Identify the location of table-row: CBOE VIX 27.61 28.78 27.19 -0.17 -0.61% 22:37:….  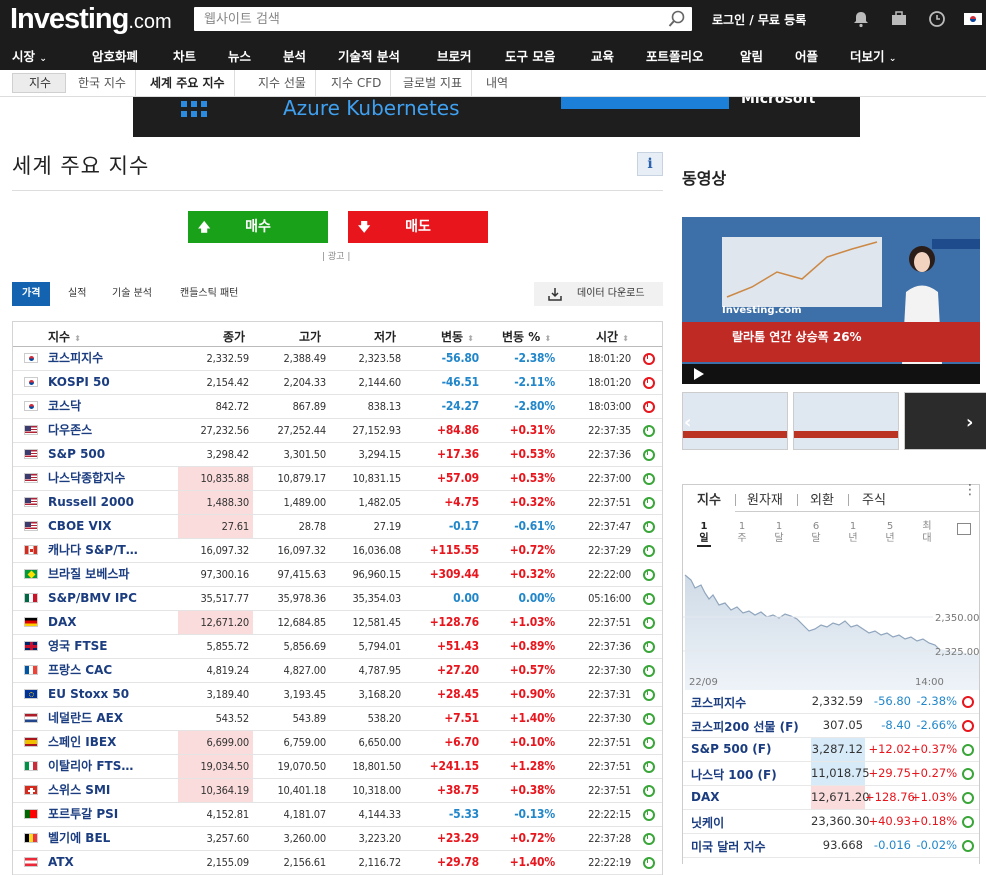
(337, 527).